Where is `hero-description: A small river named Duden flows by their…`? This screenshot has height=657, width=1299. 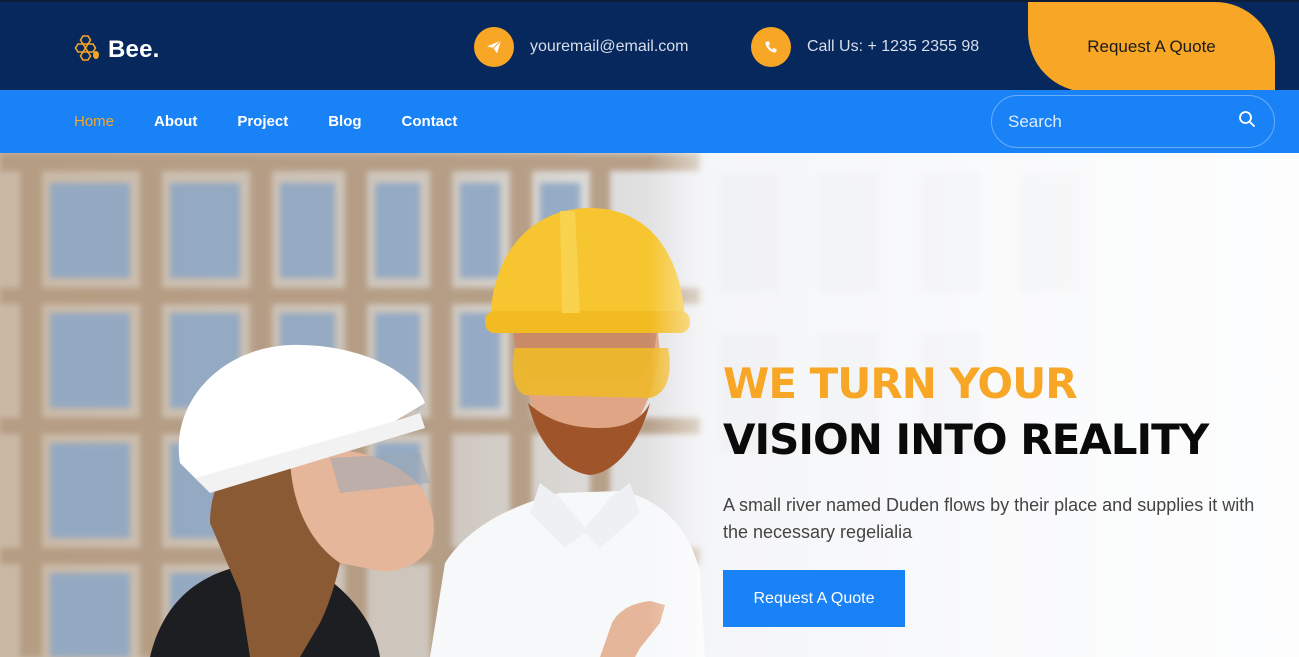 hero-description: A small river named Duden flows by their… is located at coordinates (989, 518).